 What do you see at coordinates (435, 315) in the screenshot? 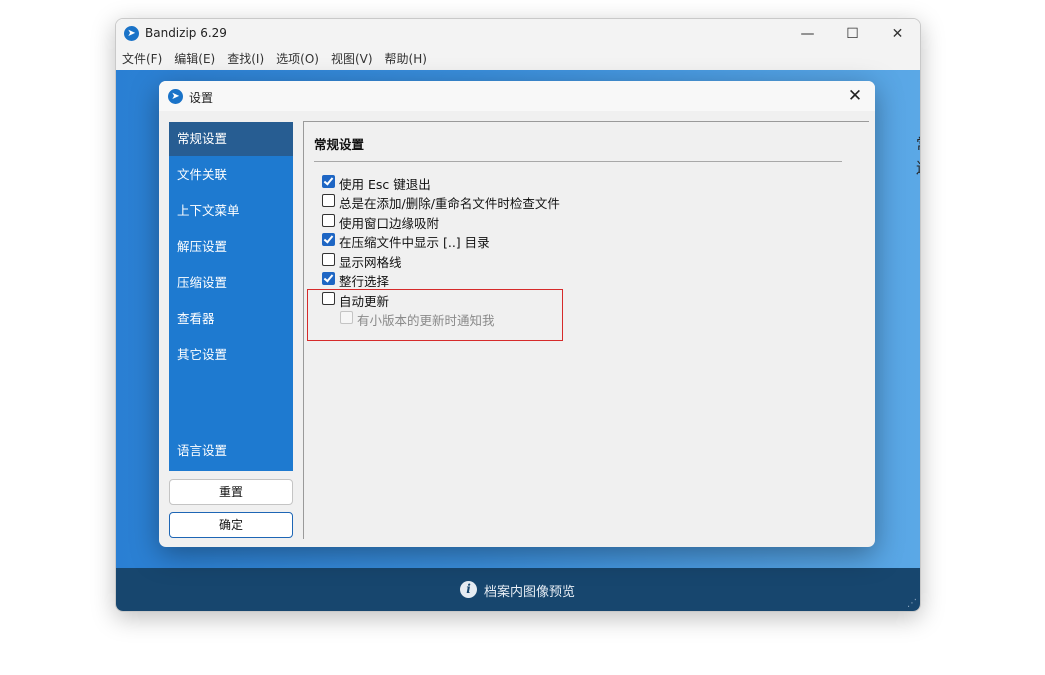
I see `highlight-annotation` at bounding box center [435, 315].